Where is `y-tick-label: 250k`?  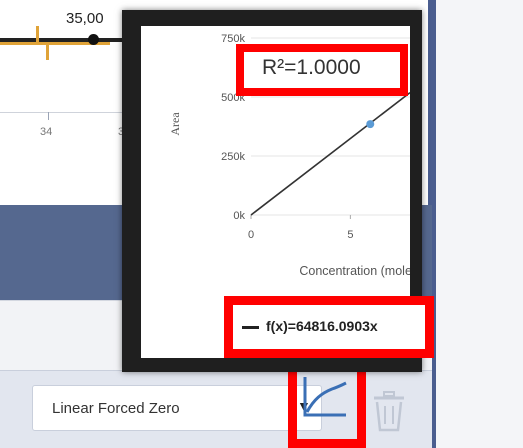 y-tick-label: 250k is located at coordinates (233, 157).